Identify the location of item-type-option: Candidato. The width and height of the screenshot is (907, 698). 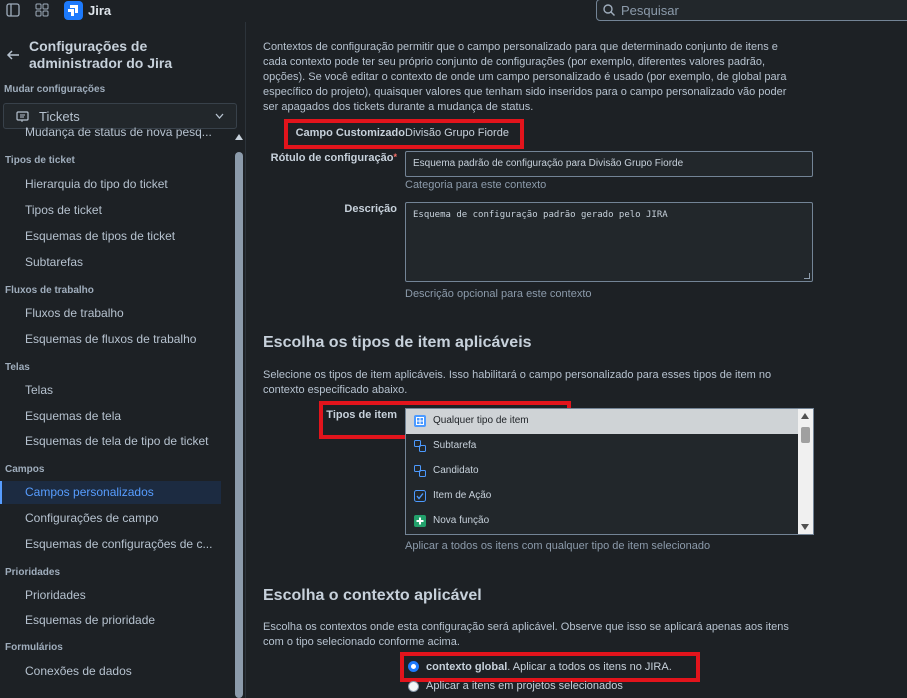
(602, 471).